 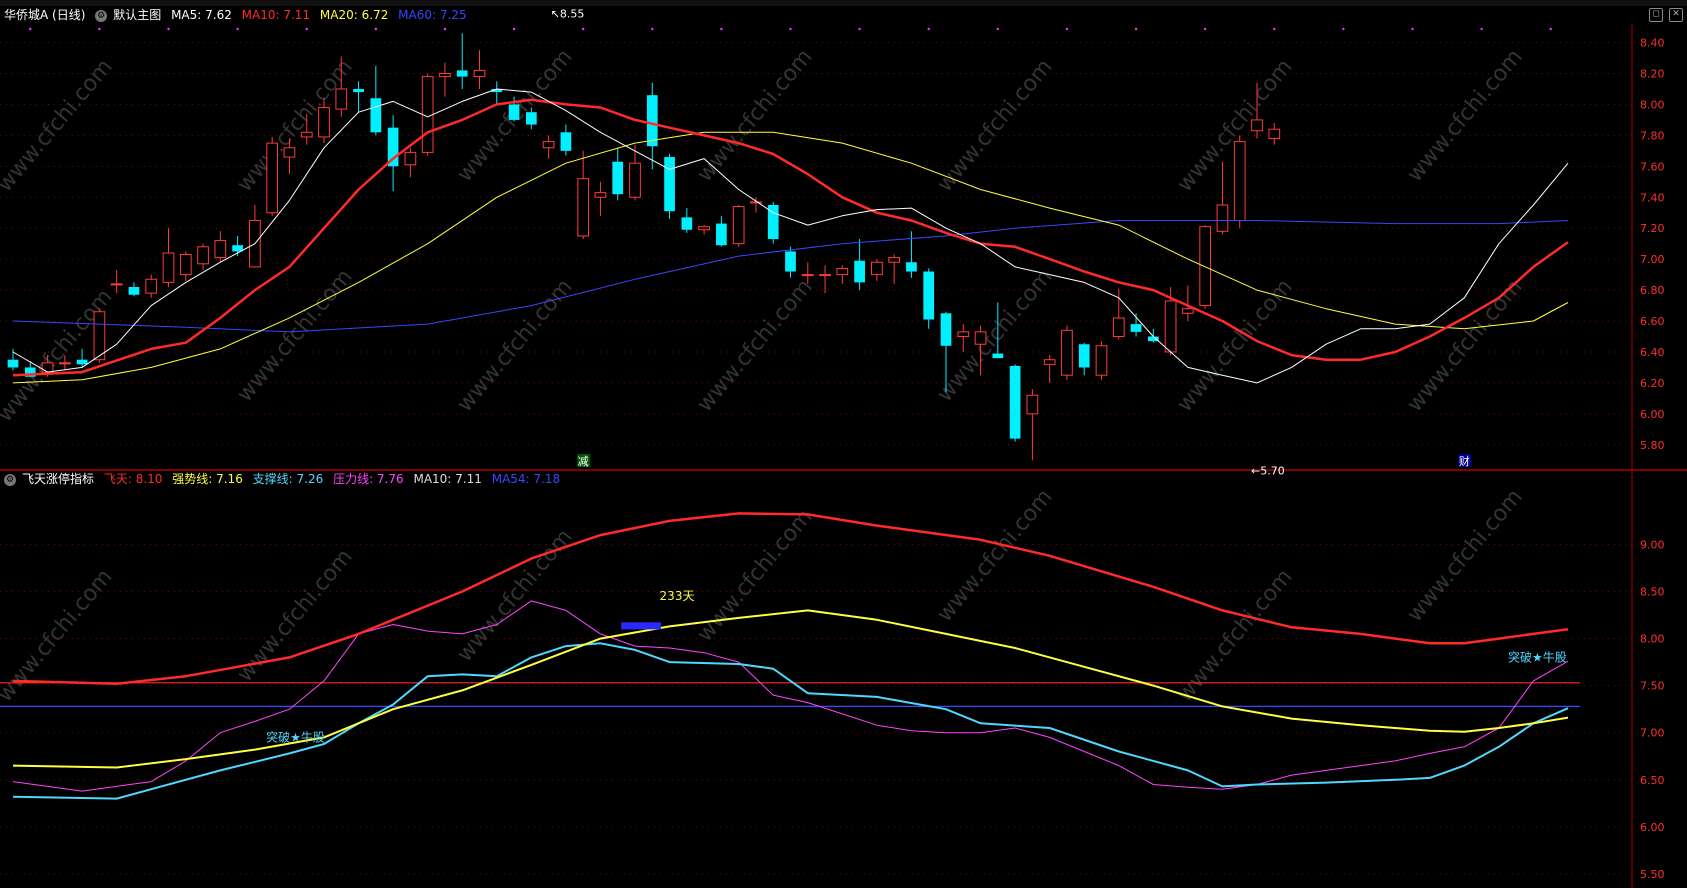 I want to click on event-badge-jian: 减, so click(x=583, y=461).